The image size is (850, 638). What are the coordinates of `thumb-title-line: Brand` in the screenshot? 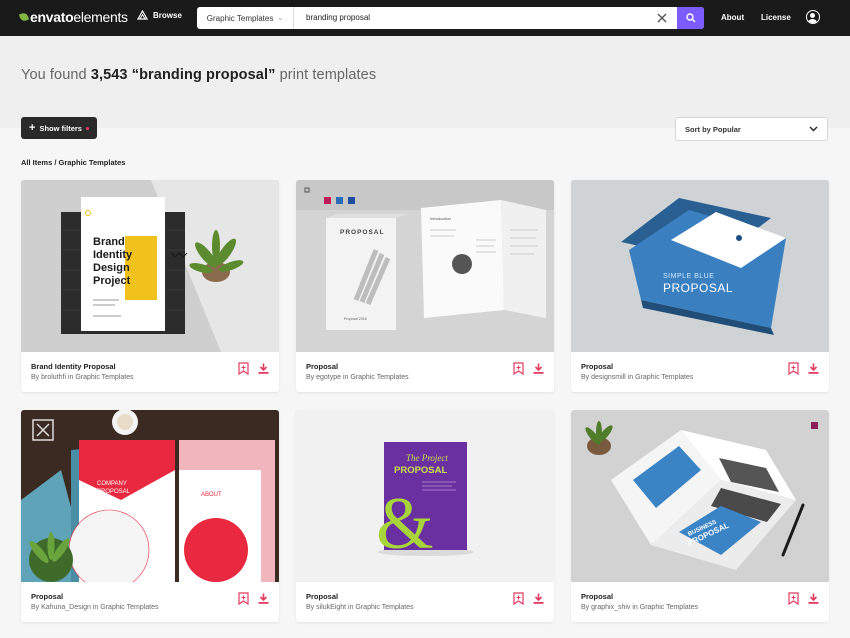 It's located at (109, 242).